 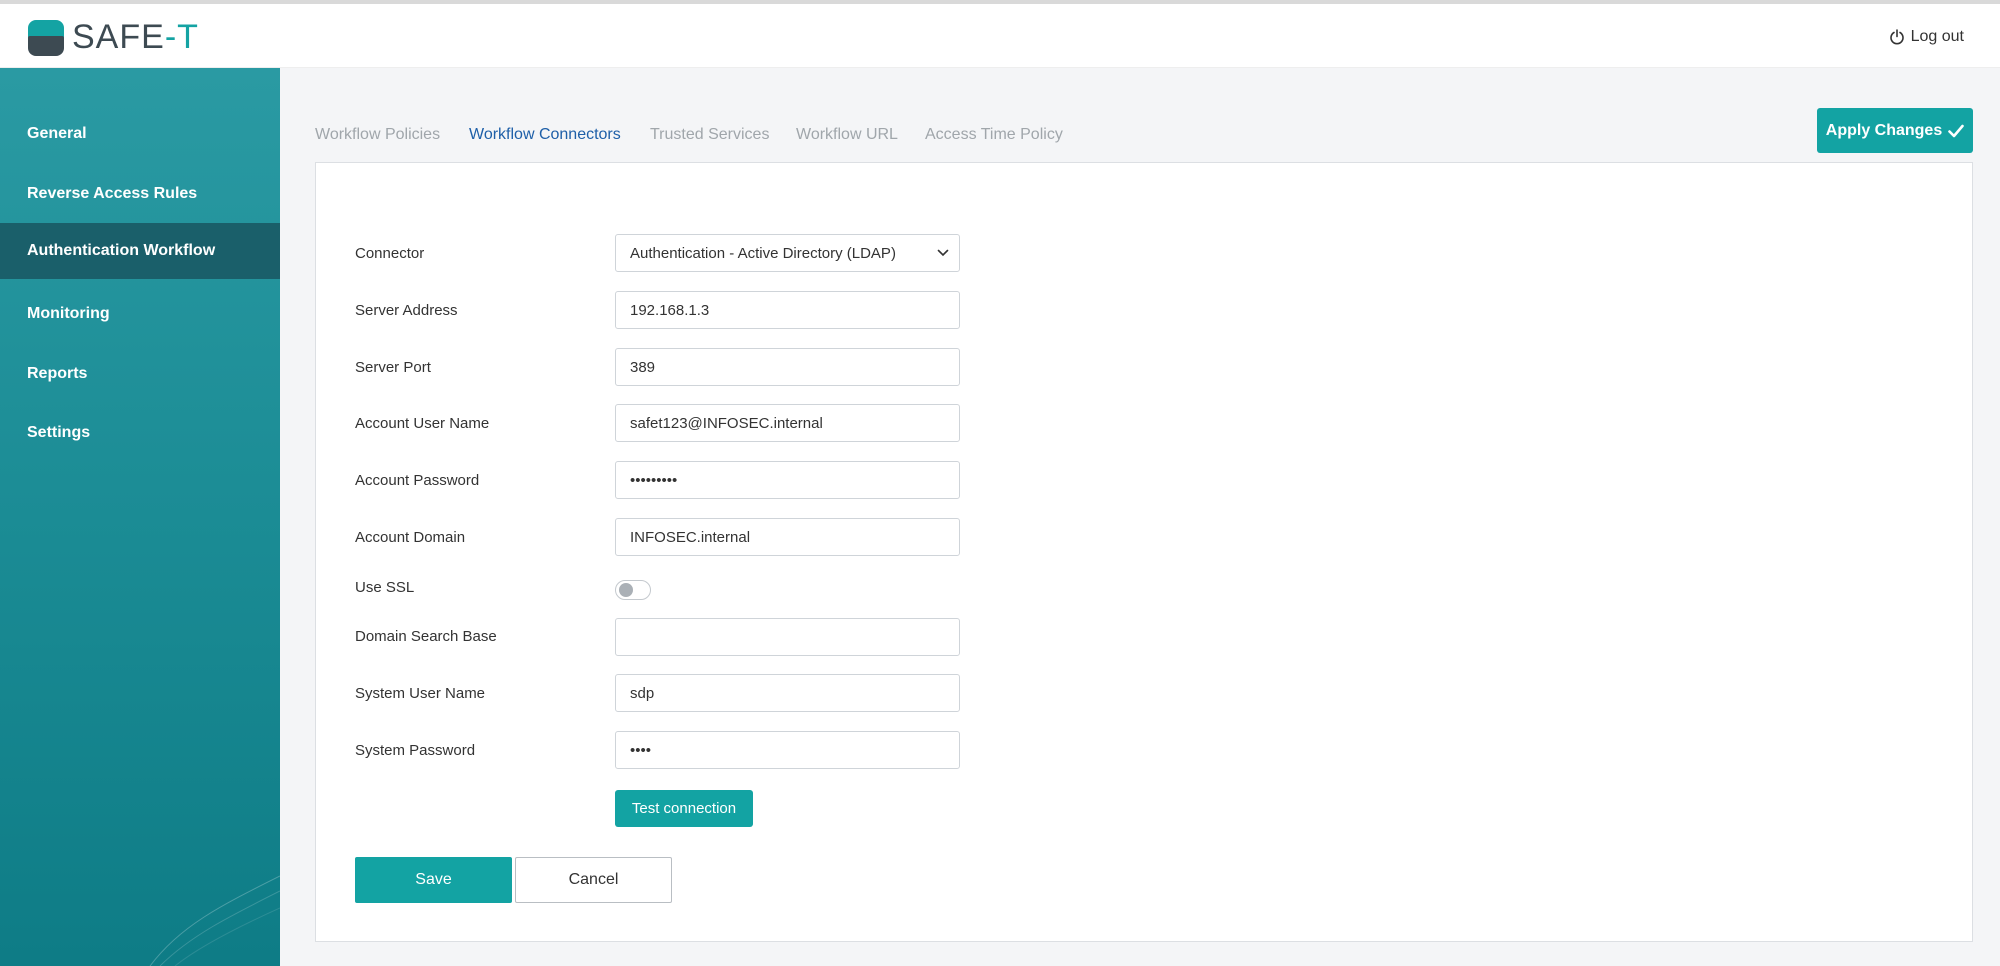 I want to click on server-port-label: Server Port, so click(x=393, y=367).